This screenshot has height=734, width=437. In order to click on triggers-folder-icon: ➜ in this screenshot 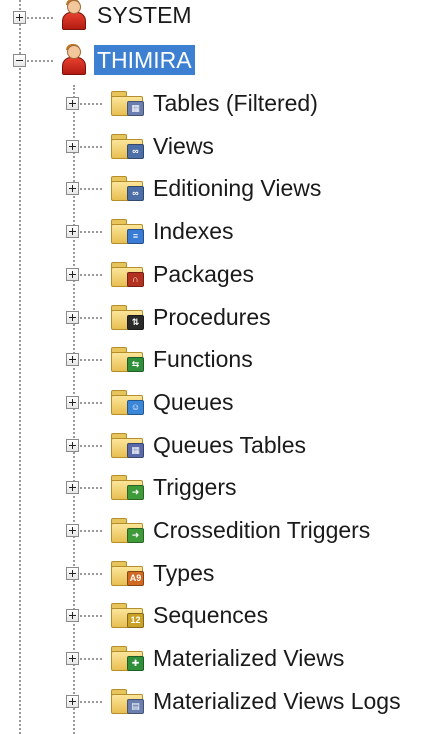, I will do `click(127, 487)`.